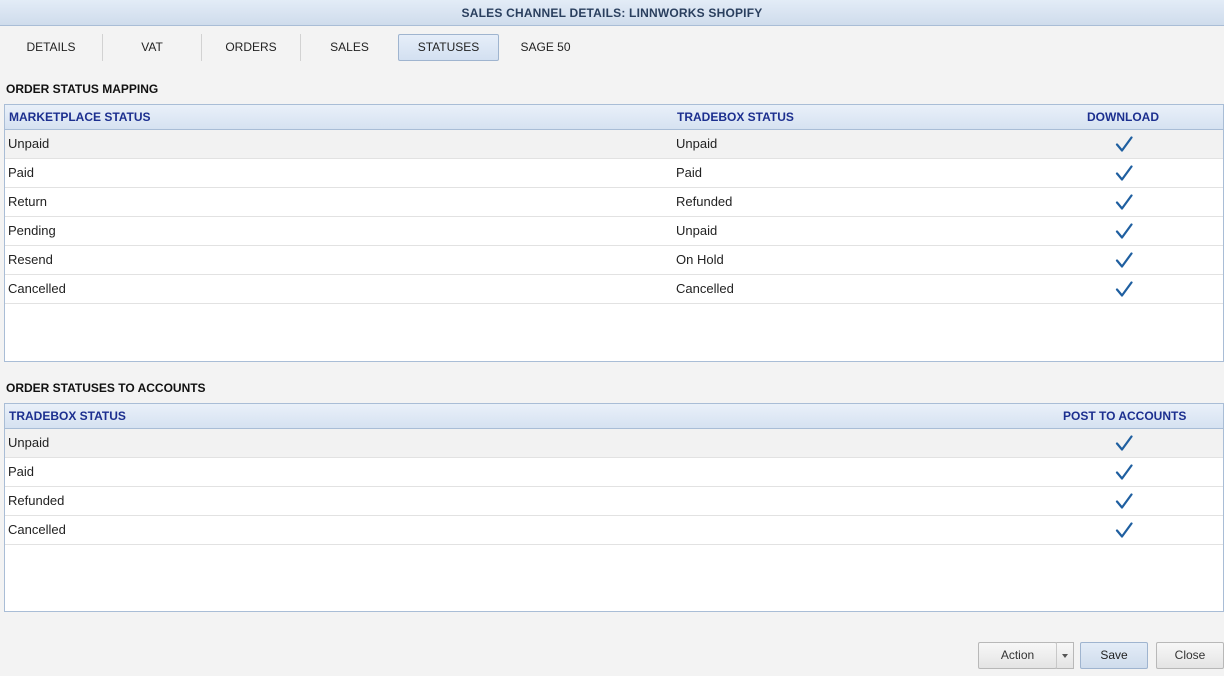 The width and height of the screenshot is (1224, 676). Describe the element at coordinates (545, 47) in the screenshot. I see `tab-sage-50: SAGE 50` at that location.